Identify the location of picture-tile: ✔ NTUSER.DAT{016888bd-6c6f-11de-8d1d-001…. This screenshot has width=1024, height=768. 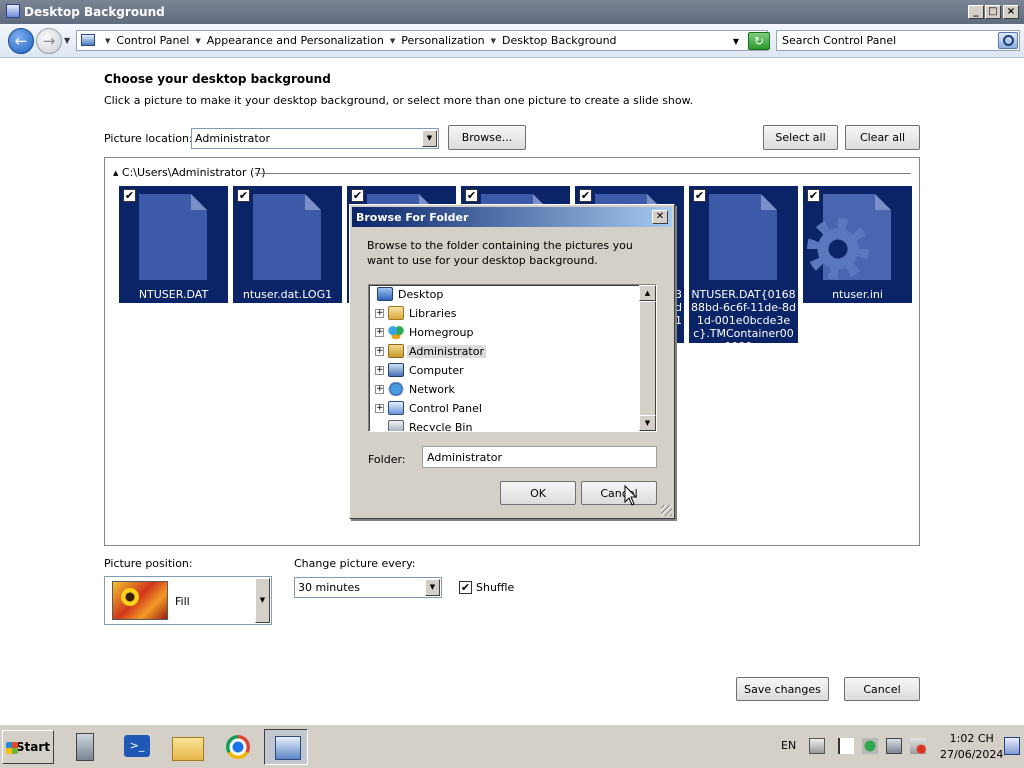
(743, 269).